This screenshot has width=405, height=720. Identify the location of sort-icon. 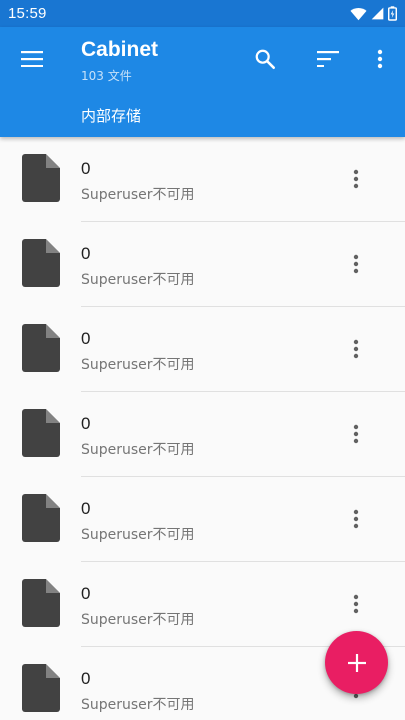
(328, 59).